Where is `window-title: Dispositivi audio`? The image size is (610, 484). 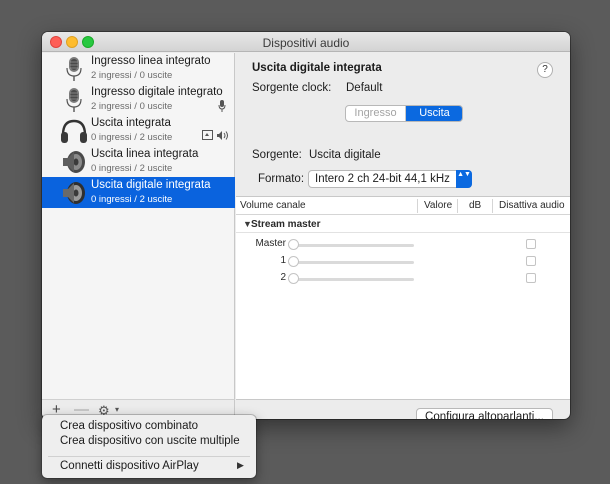
window-title: Dispositivi audio is located at coordinates (306, 43).